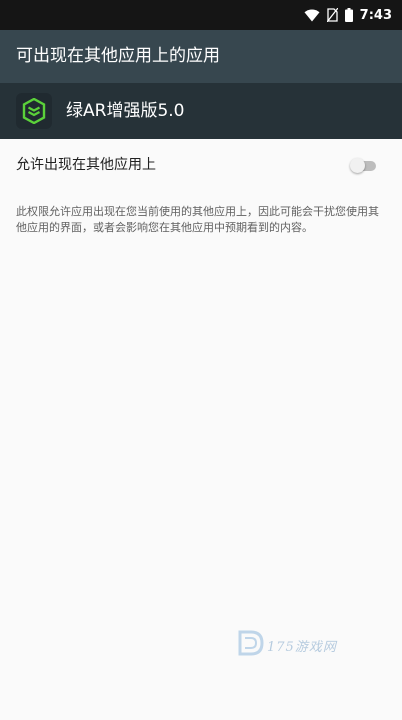  I want to click on watermark: 175游戏网, so click(286, 645).